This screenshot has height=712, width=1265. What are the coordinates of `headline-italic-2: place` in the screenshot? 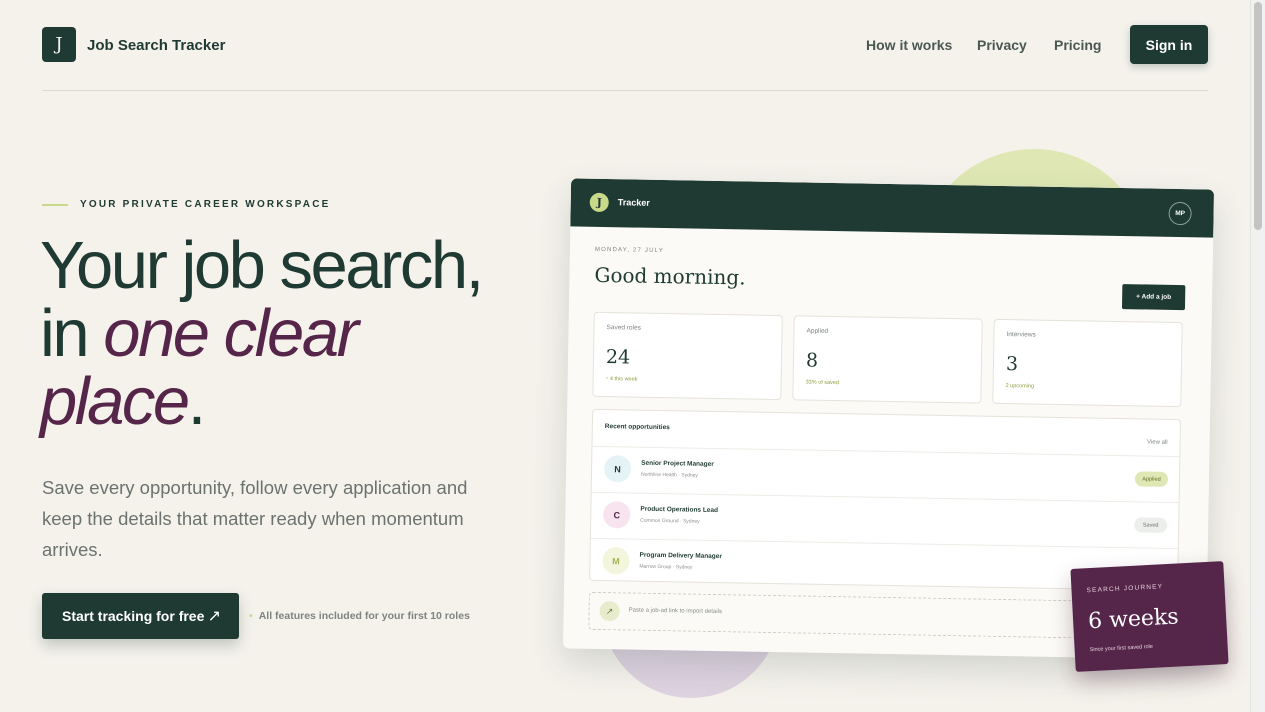 It's located at (115, 401).